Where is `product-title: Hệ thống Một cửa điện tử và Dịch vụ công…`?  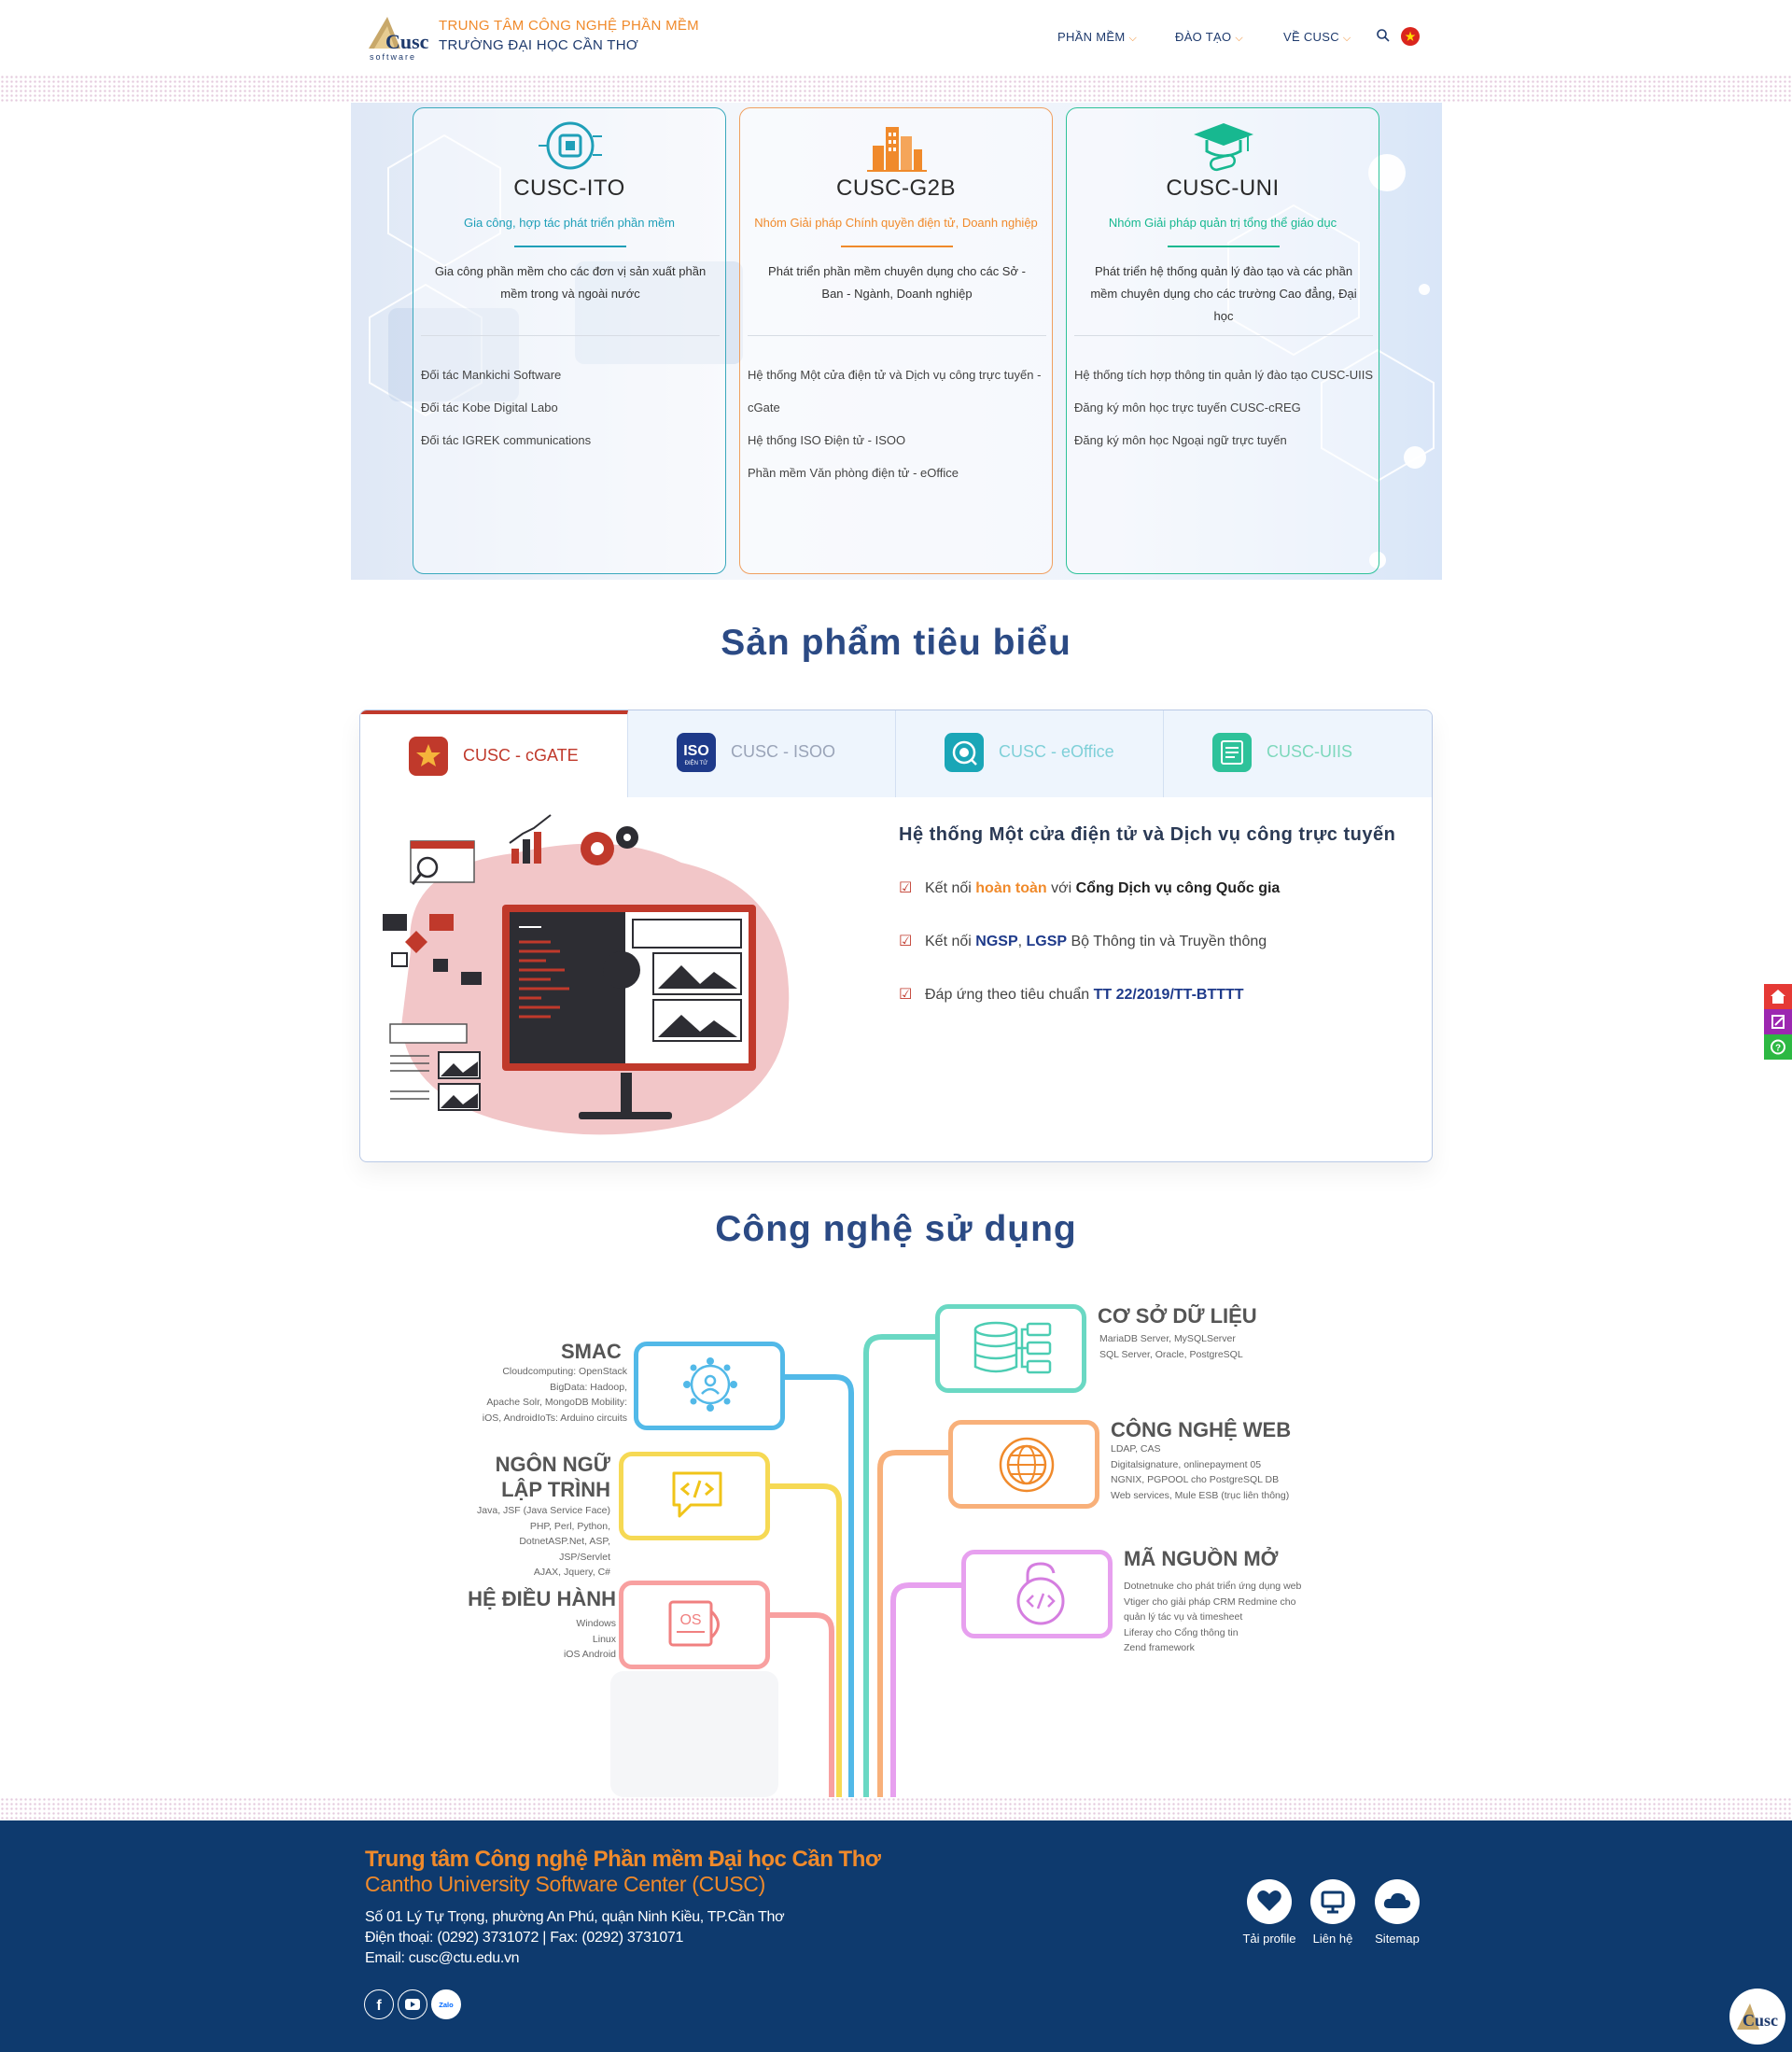
product-title: Hệ thống Một cửa điện tử và Dịch vụ công… is located at coordinates (1147, 834).